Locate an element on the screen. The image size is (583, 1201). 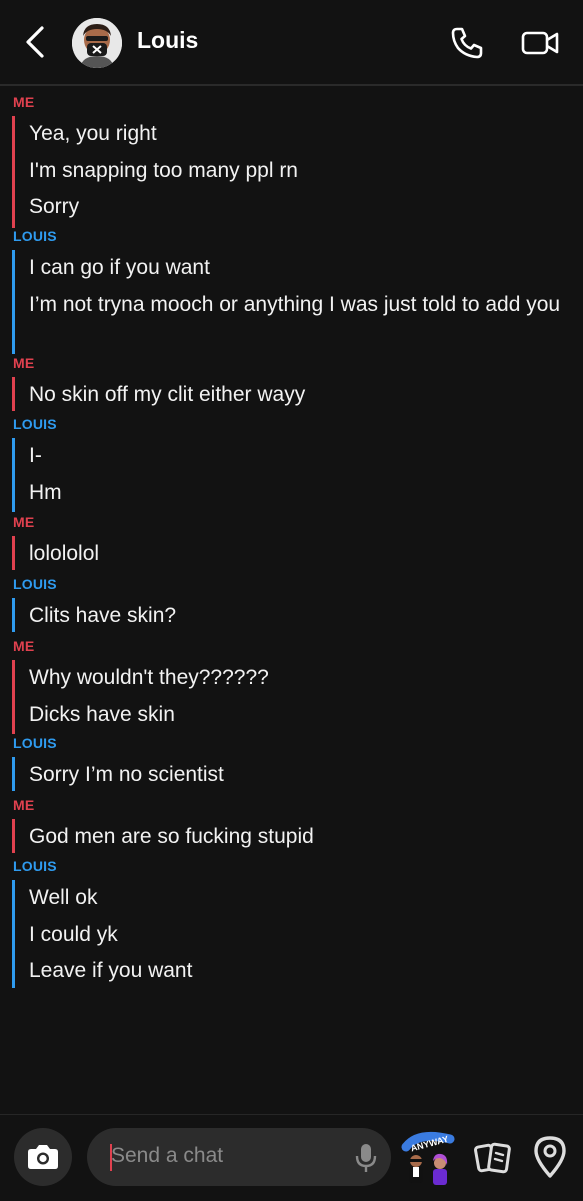
message-text: Well ok is located at coordinates (299, 897).